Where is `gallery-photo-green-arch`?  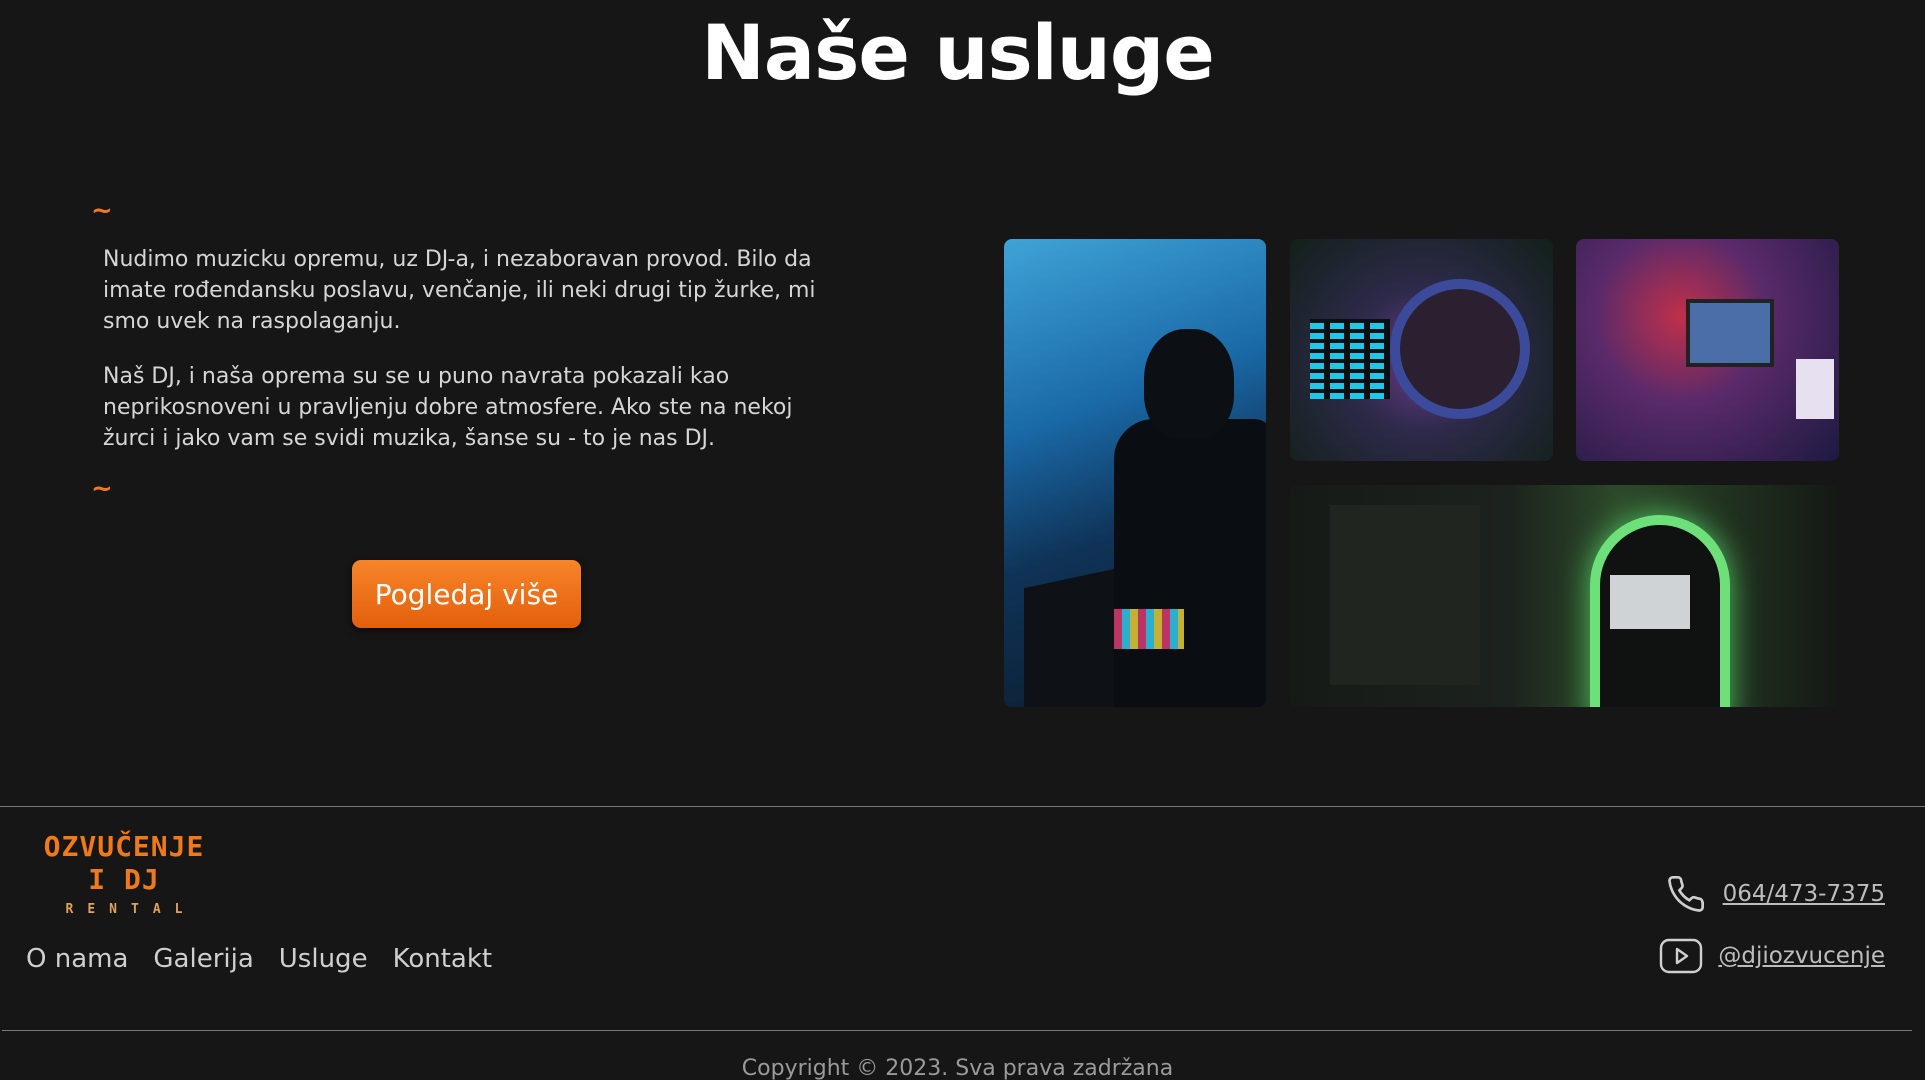
gallery-photo-green-arch is located at coordinates (1564, 596).